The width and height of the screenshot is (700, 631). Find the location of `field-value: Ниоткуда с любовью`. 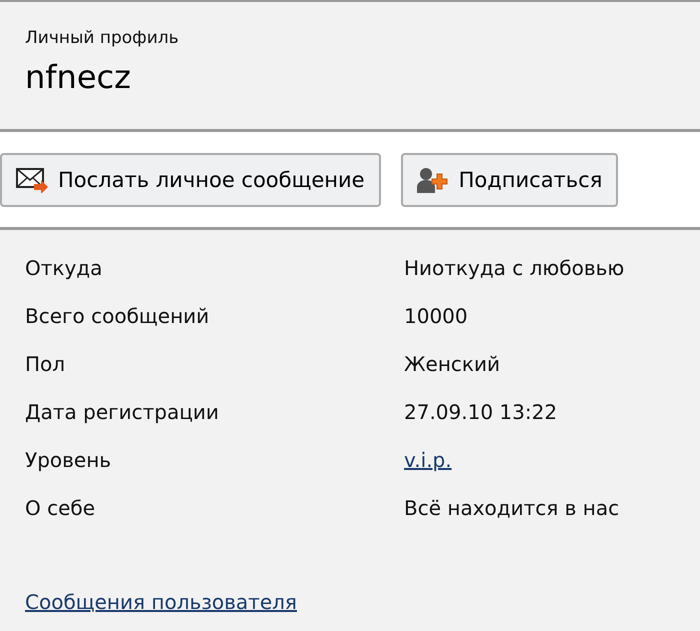

field-value: Ниоткуда с любовью is located at coordinates (515, 268).